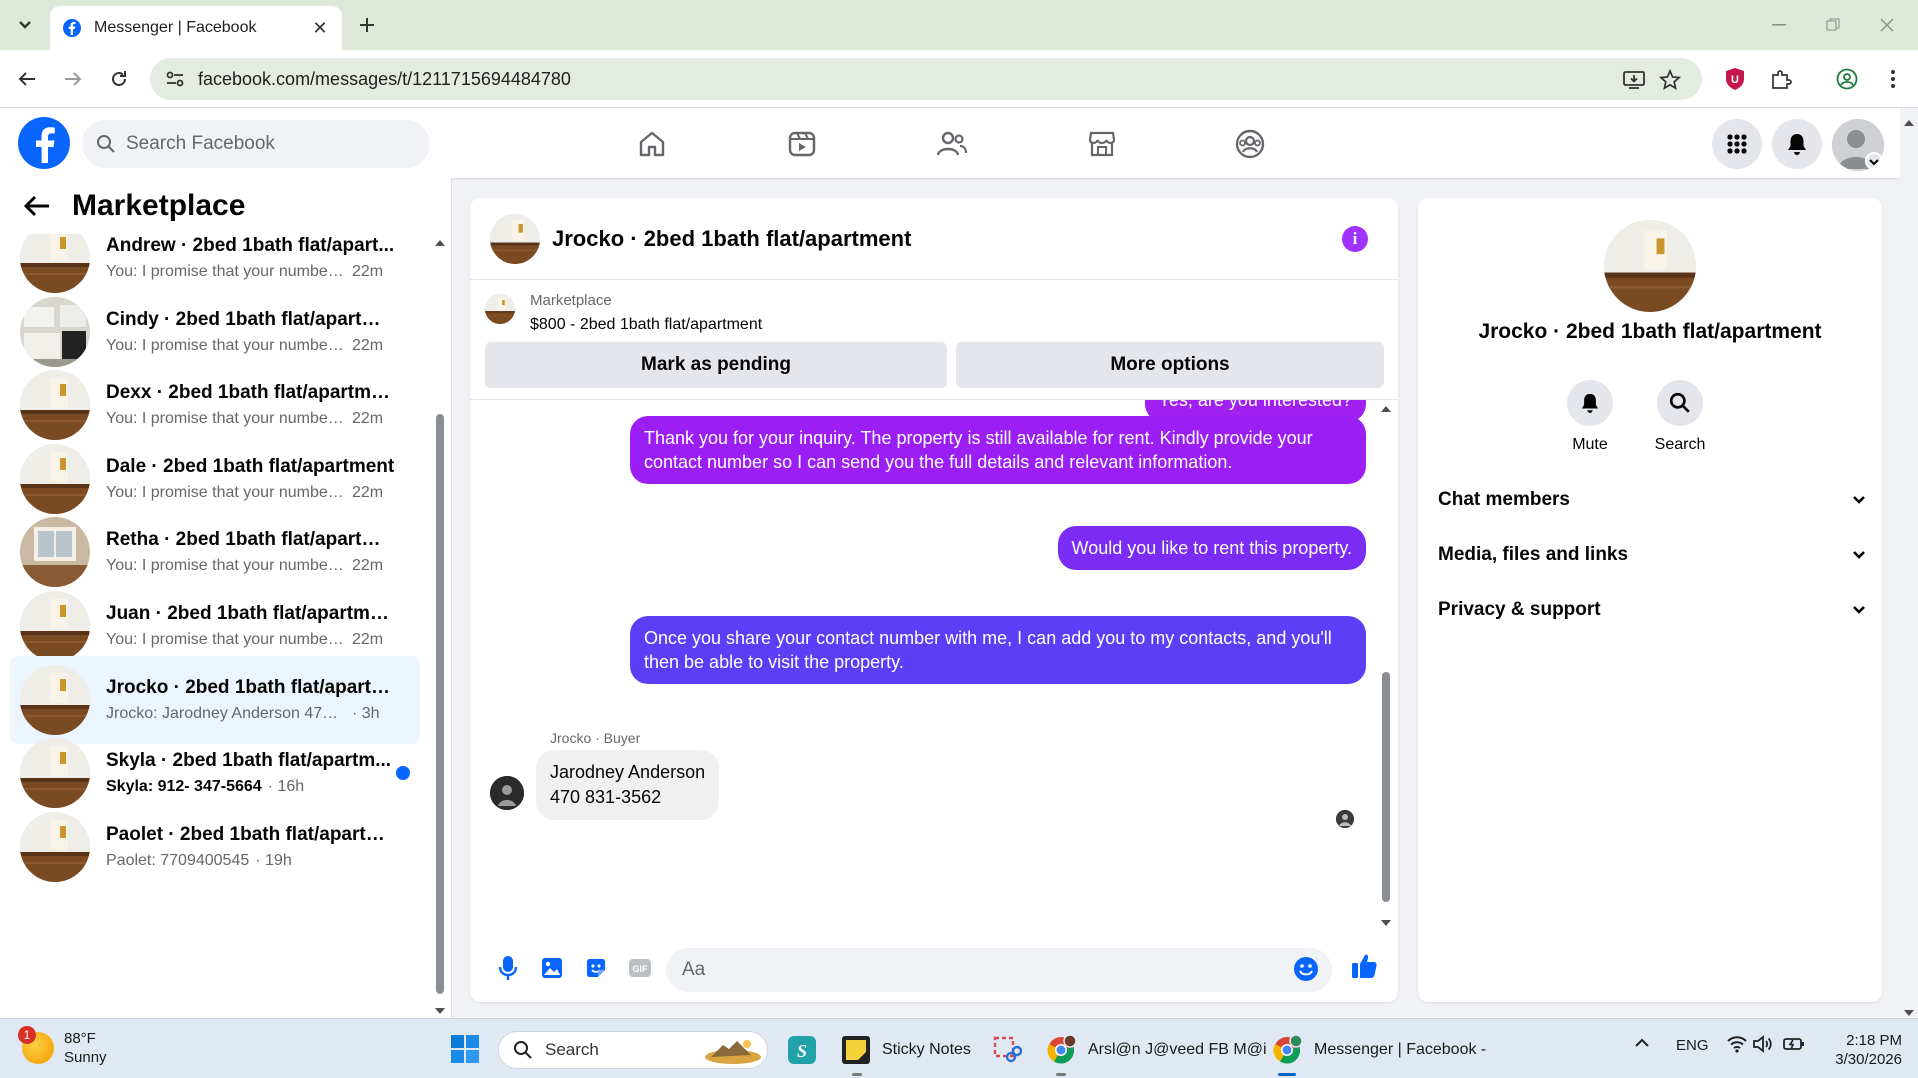  I want to click on volume-status, so click(1763, 1044).